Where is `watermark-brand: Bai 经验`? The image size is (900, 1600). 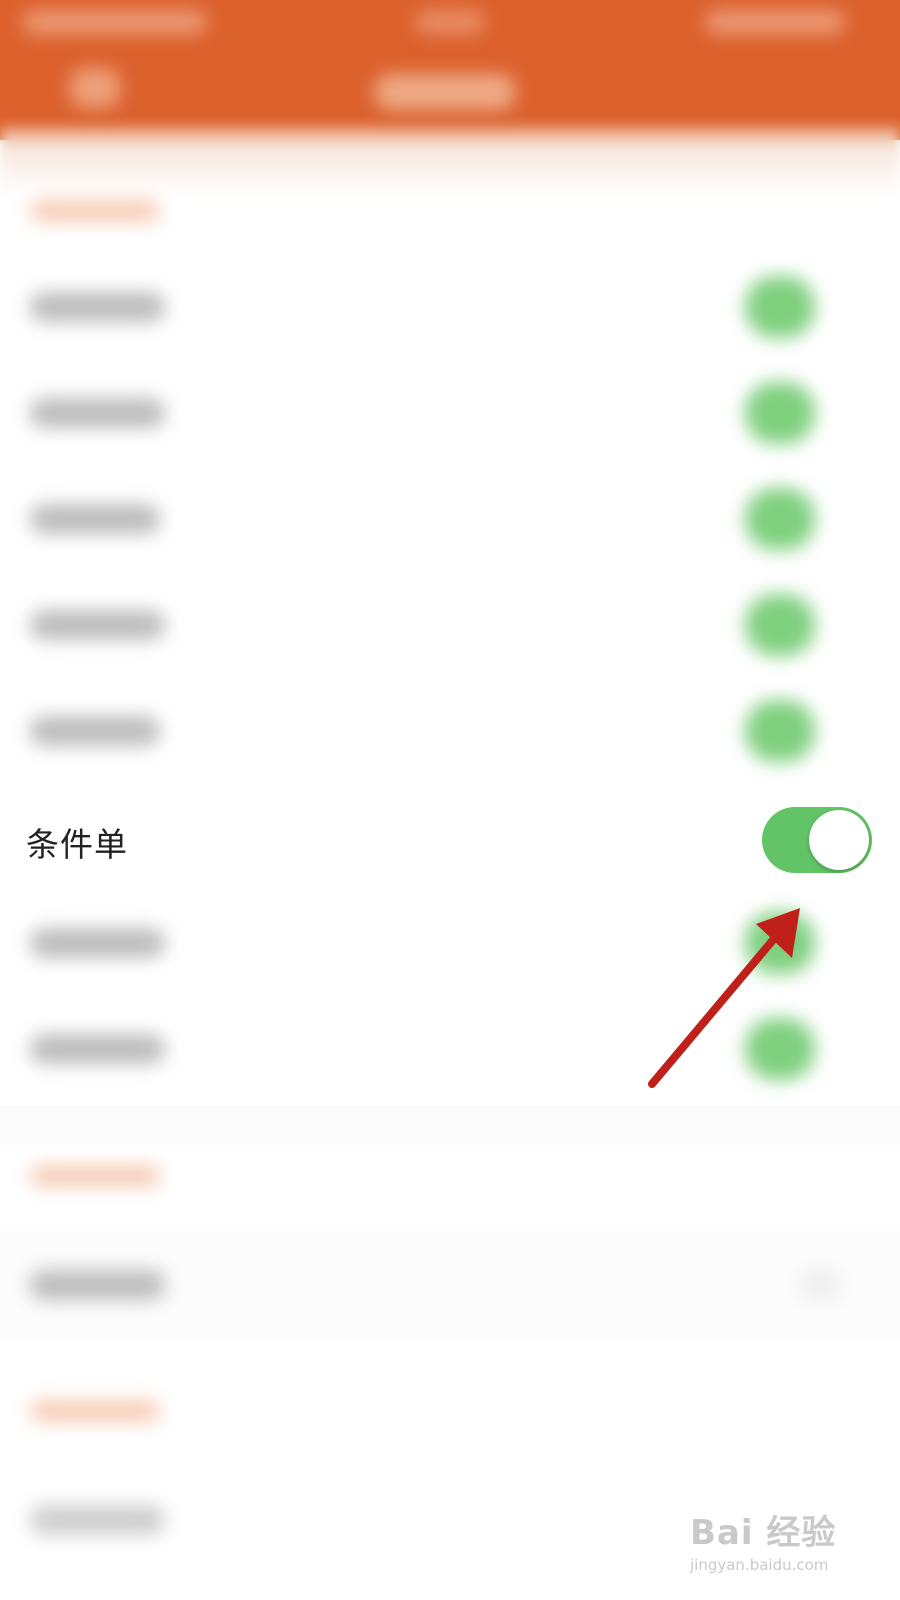 watermark-brand: Bai 经验 is located at coordinates (763, 1533).